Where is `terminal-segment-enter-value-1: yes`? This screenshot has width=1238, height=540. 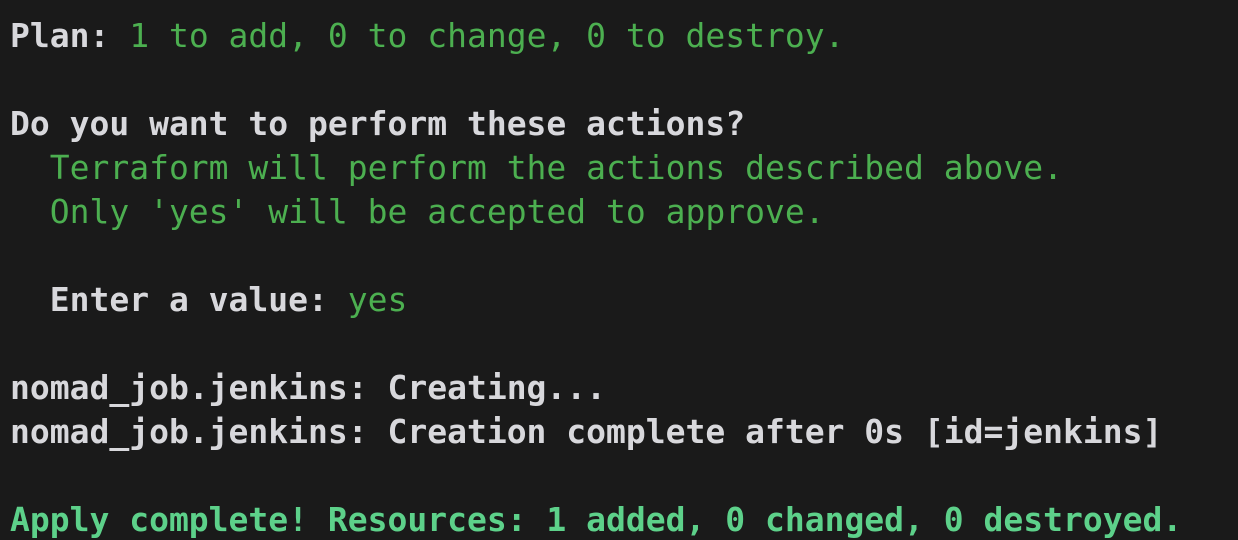
terminal-segment-enter-value-1: yes is located at coordinates (377, 299).